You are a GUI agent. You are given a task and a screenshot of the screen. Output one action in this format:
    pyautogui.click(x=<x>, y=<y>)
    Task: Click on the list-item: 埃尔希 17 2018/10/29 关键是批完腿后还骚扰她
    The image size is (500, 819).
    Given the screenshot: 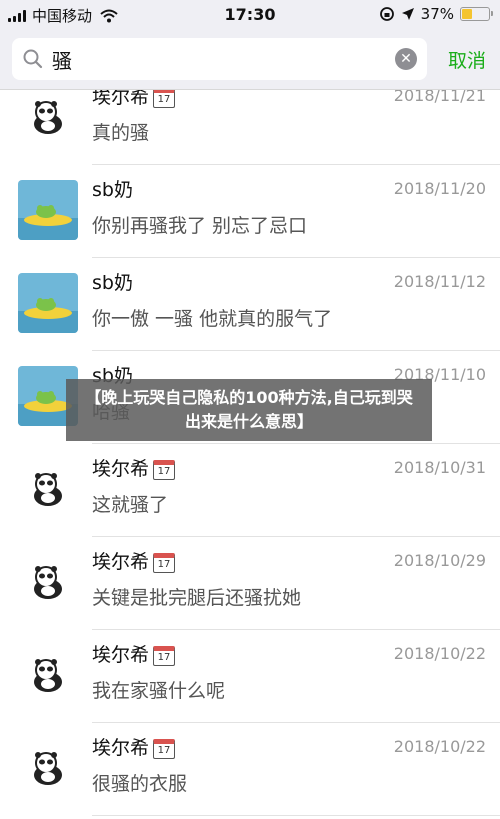 What is the action you would take?
    pyautogui.click(x=250, y=583)
    